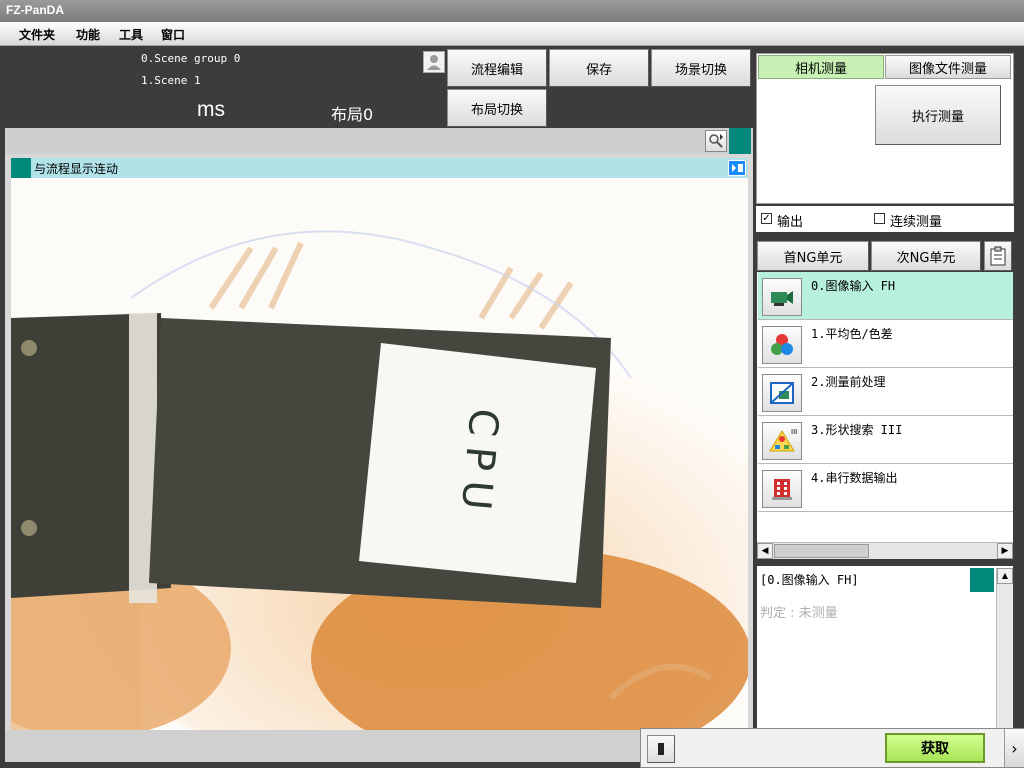  I want to click on flow-unit-0: 0.图像输入 FH, so click(885, 296).